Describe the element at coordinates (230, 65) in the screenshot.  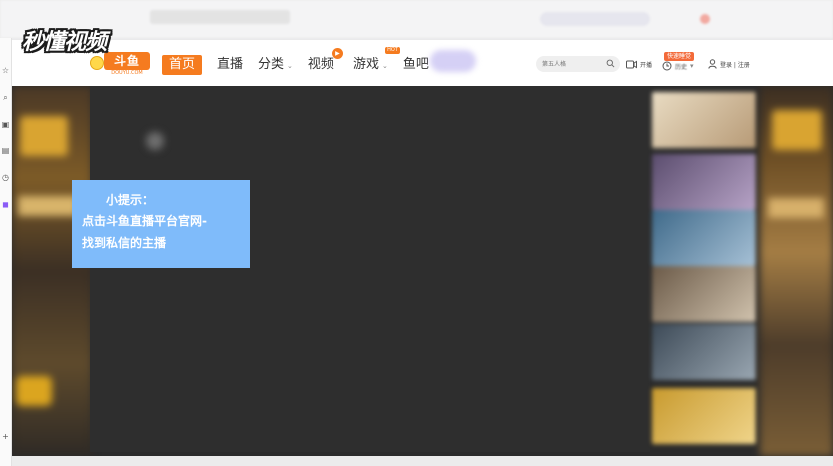
I see `nav-live: 直播` at that location.